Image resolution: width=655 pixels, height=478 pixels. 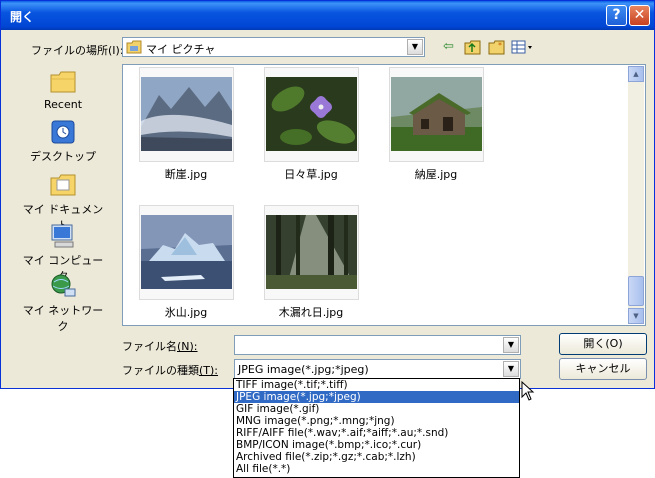 I want to click on mouse-cursor-icon, so click(x=528, y=391).